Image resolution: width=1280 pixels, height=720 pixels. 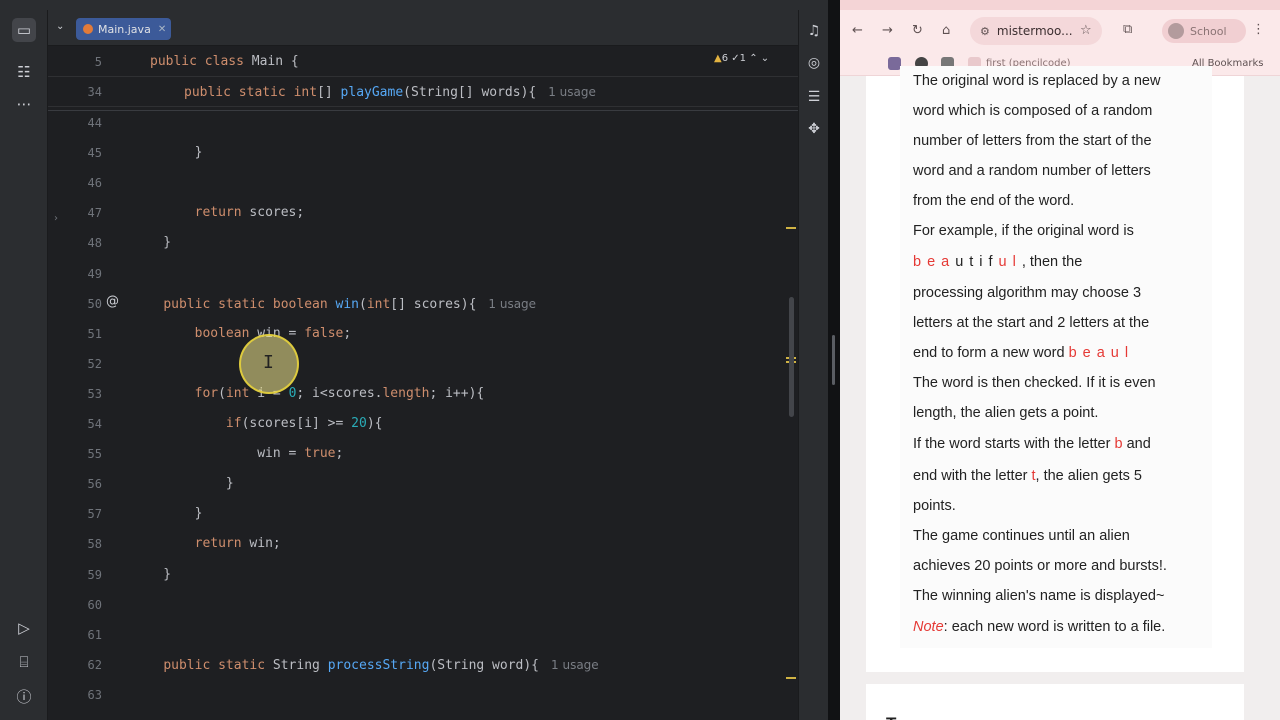 What do you see at coordinates (94, 303) in the screenshot?
I see `line-number: 50` at bounding box center [94, 303].